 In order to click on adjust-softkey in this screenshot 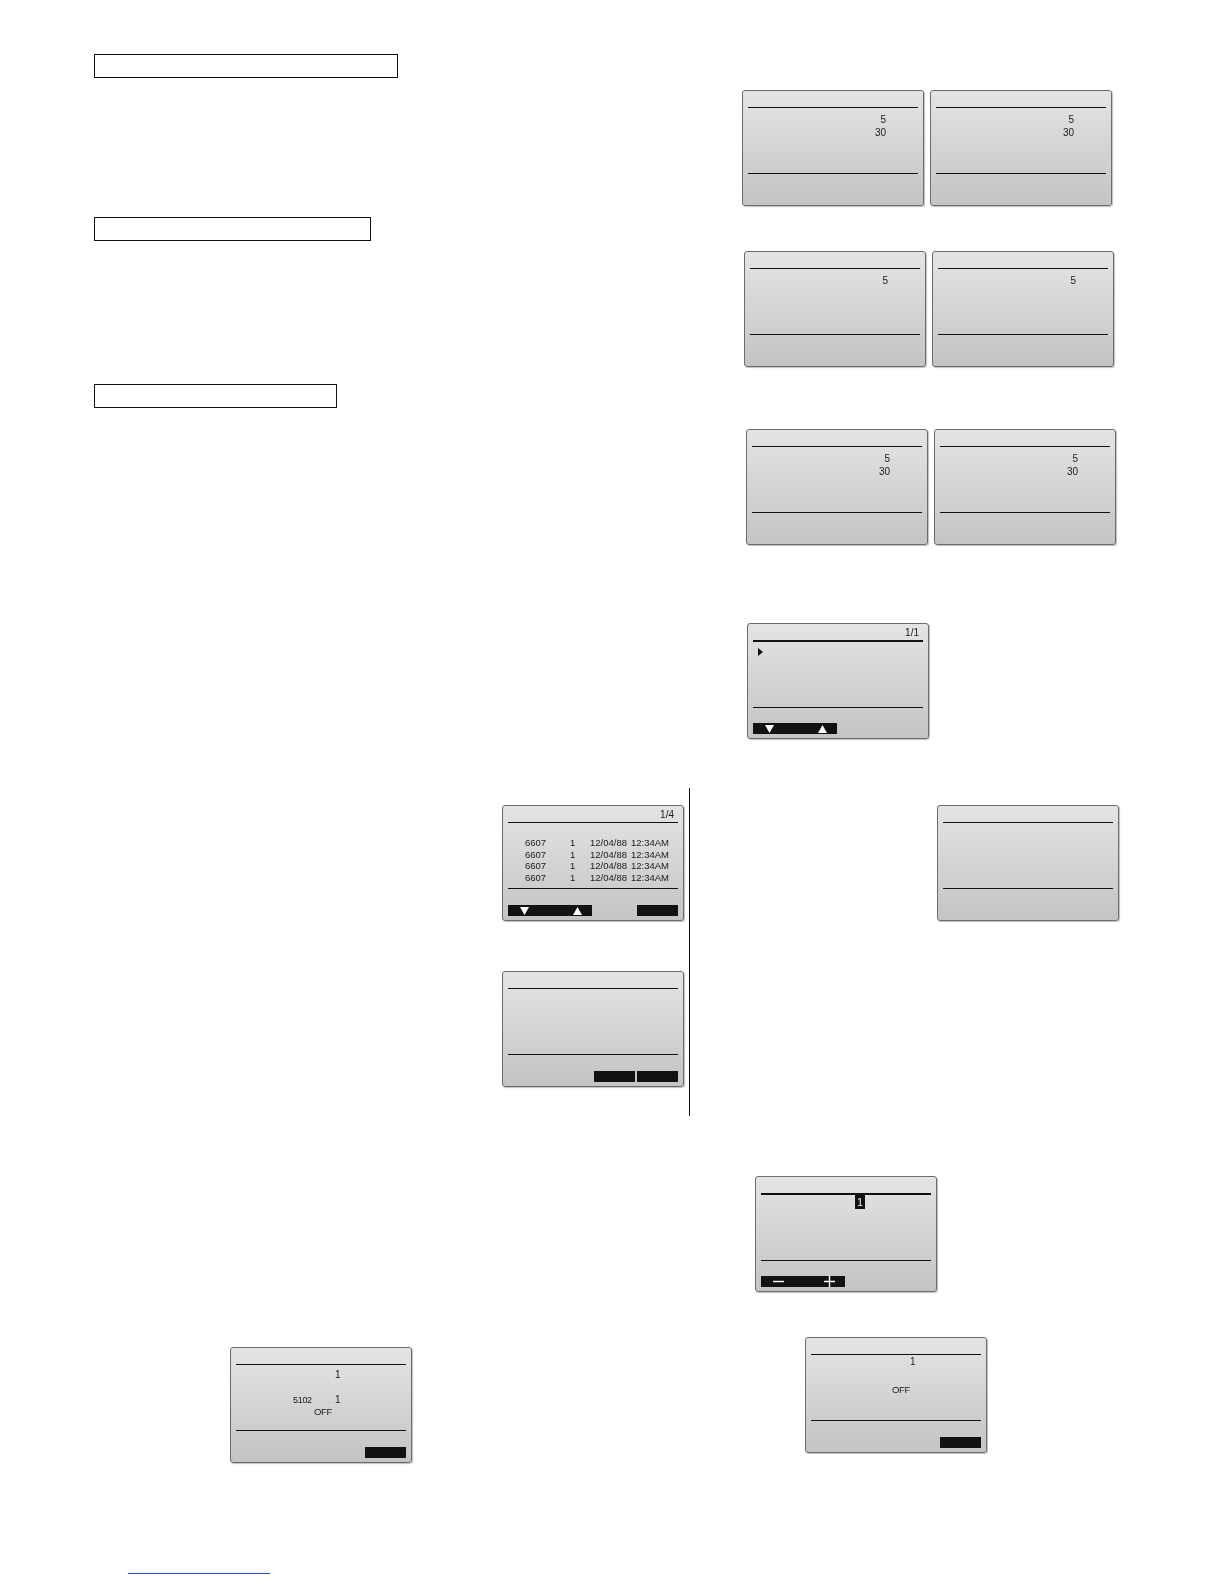, I will do `click(803, 1281)`.